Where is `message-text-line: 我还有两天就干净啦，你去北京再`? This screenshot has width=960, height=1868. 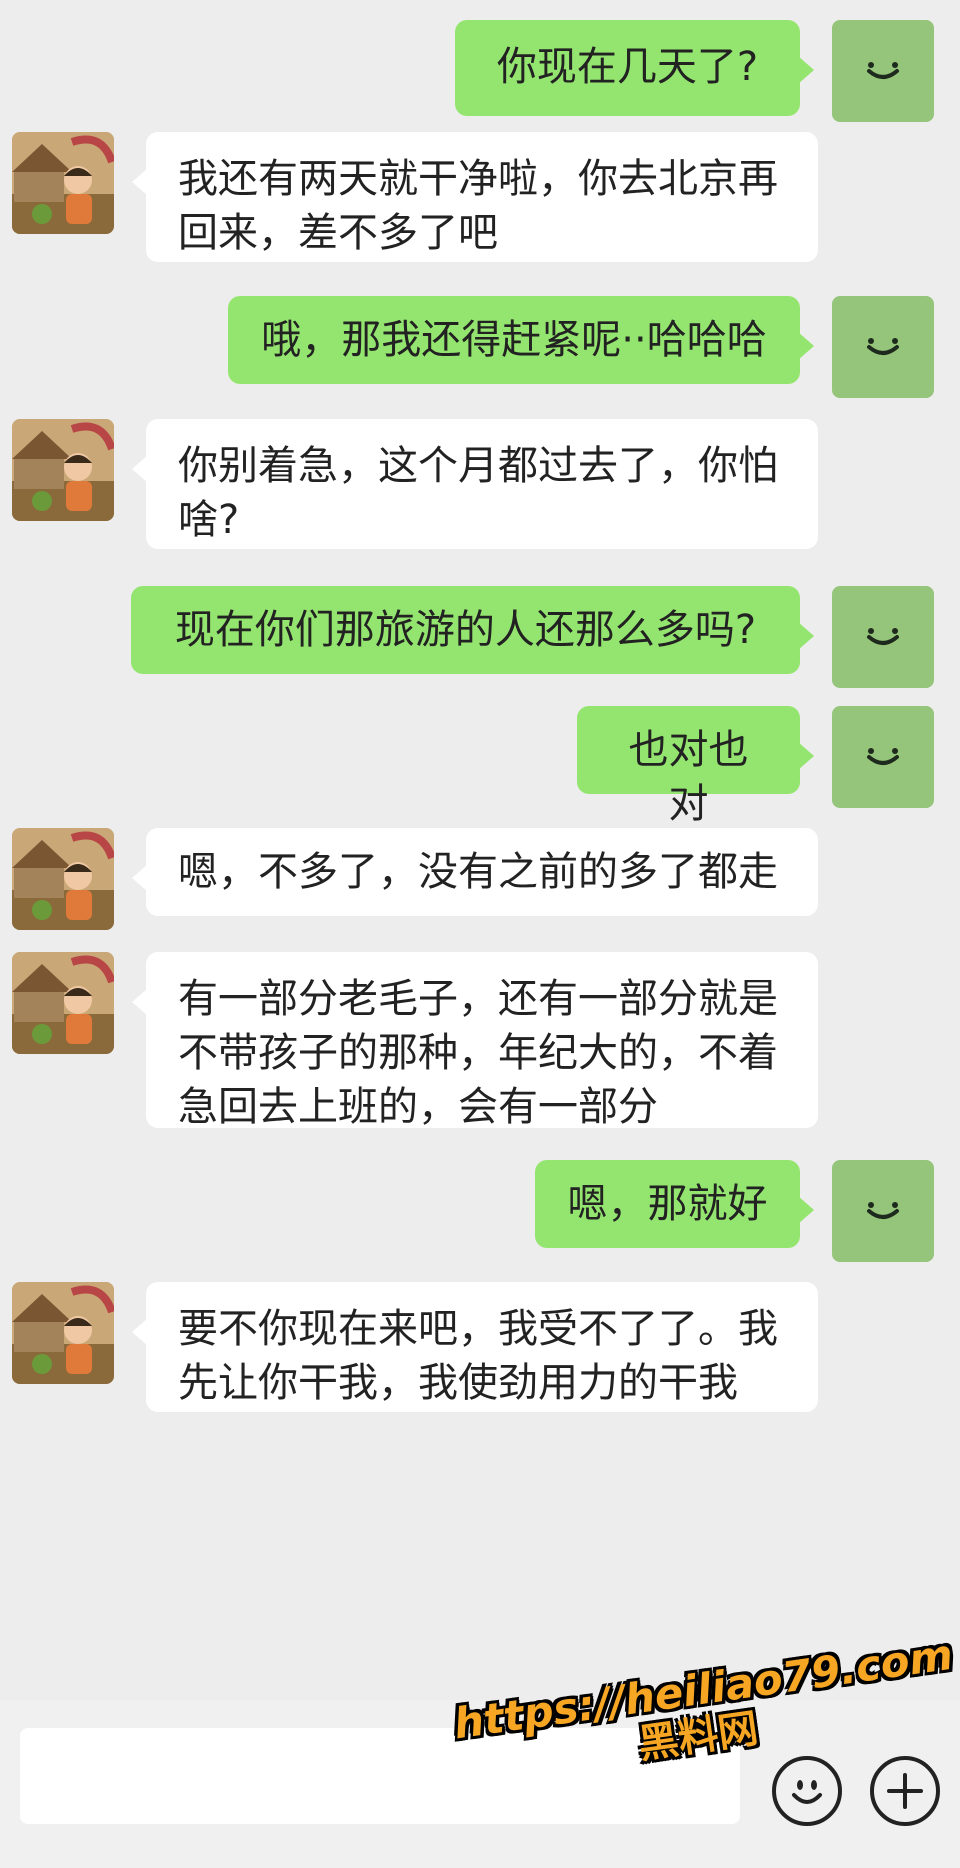
message-text-line: 我还有两天就干净啦，你去北京再 is located at coordinates (478, 179).